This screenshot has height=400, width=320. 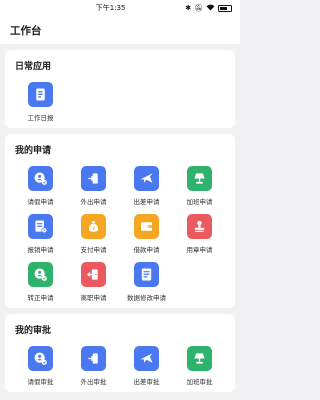 I want to click on page-title: 工作台, so click(x=26, y=30).